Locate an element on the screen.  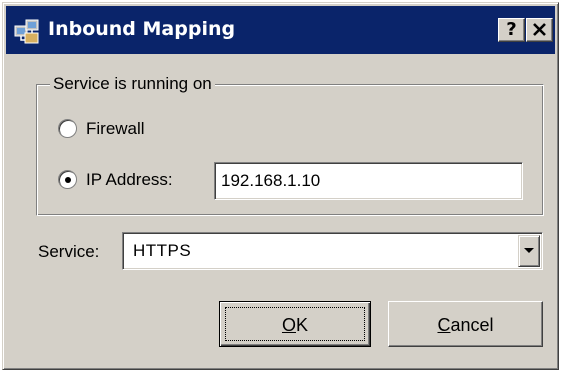
cancel-label-rest: ancel is located at coordinates (472, 325).